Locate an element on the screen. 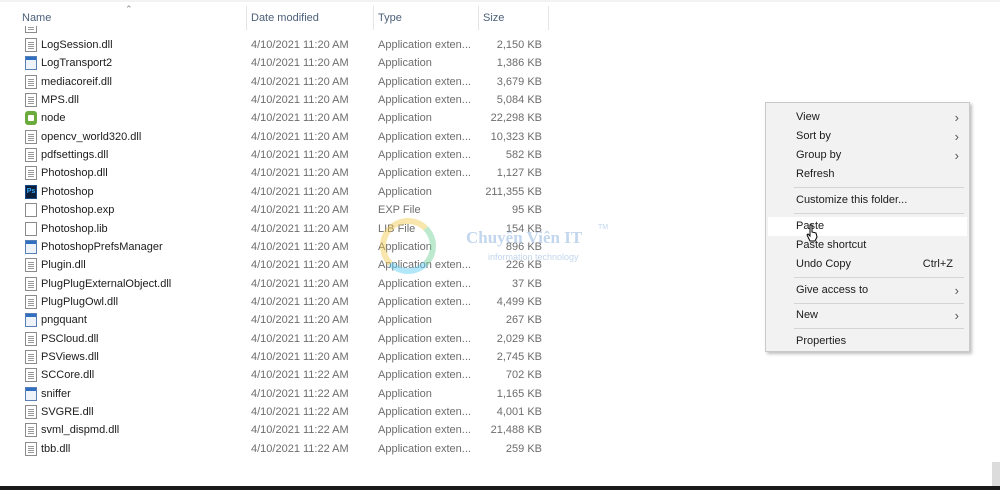  file-size: 22,298 KB is located at coordinates (516, 118).